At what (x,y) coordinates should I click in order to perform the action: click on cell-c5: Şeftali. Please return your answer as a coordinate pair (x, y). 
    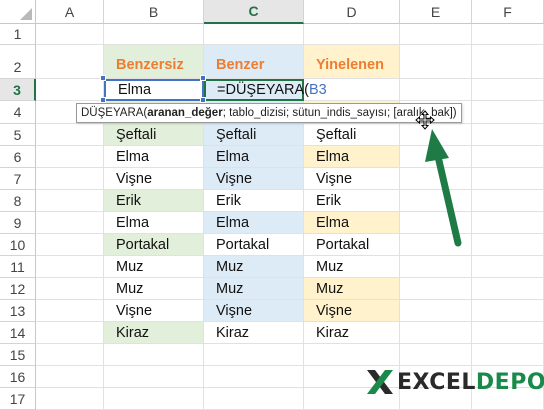
    Looking at the image, I should click on (254, 135).